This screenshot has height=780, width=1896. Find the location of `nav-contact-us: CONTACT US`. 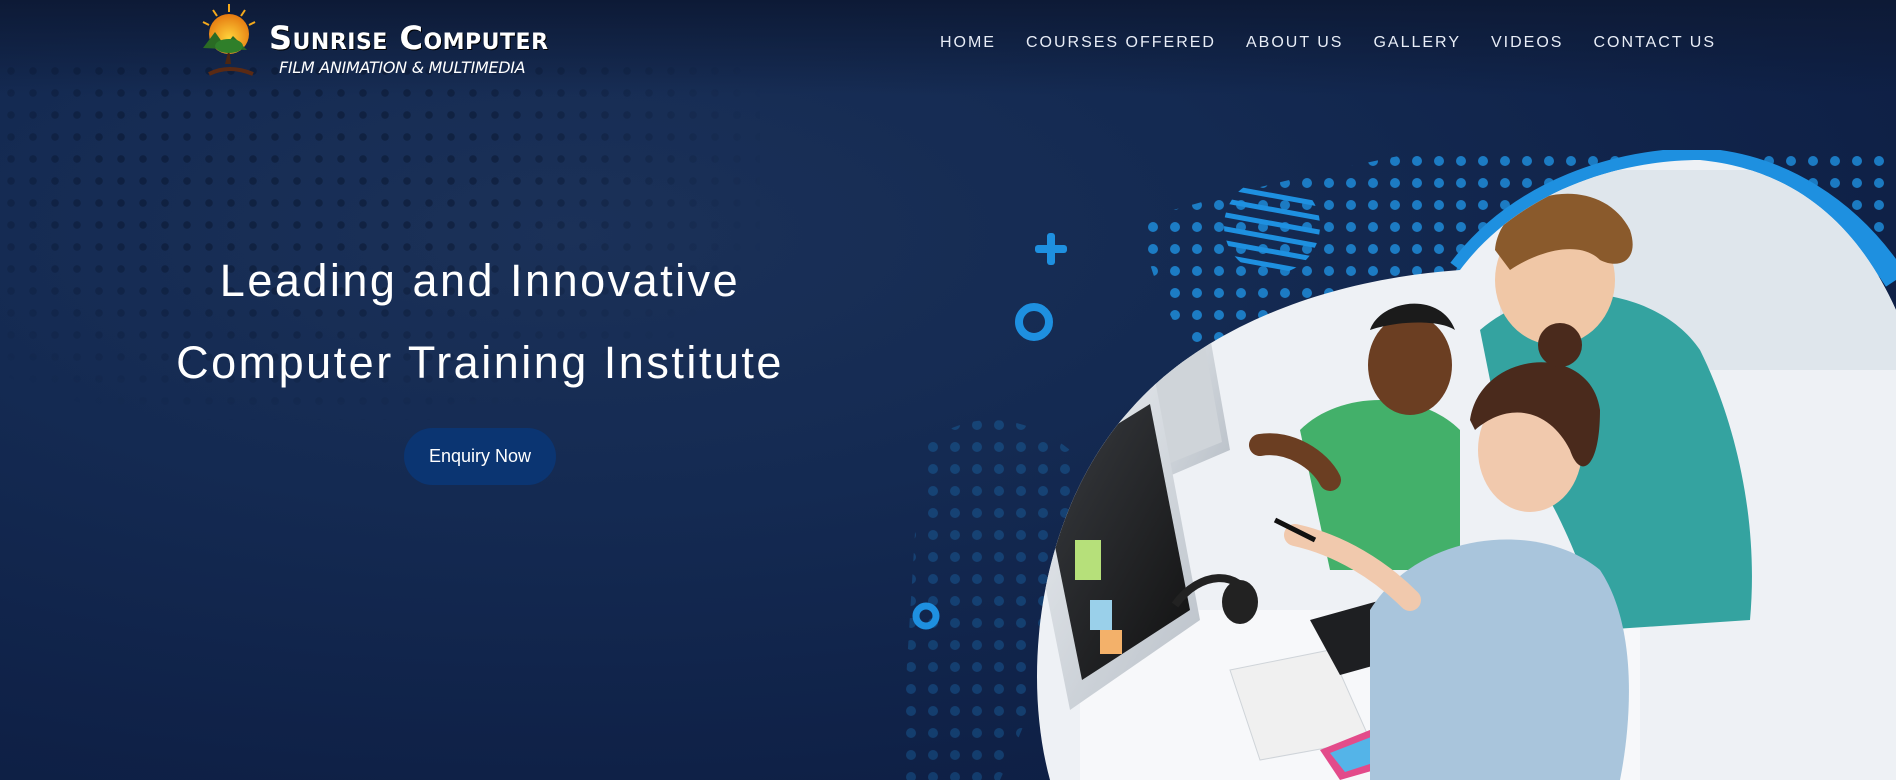

nav-contact-us: CONTACT US is located at coordinates (1654, 43).